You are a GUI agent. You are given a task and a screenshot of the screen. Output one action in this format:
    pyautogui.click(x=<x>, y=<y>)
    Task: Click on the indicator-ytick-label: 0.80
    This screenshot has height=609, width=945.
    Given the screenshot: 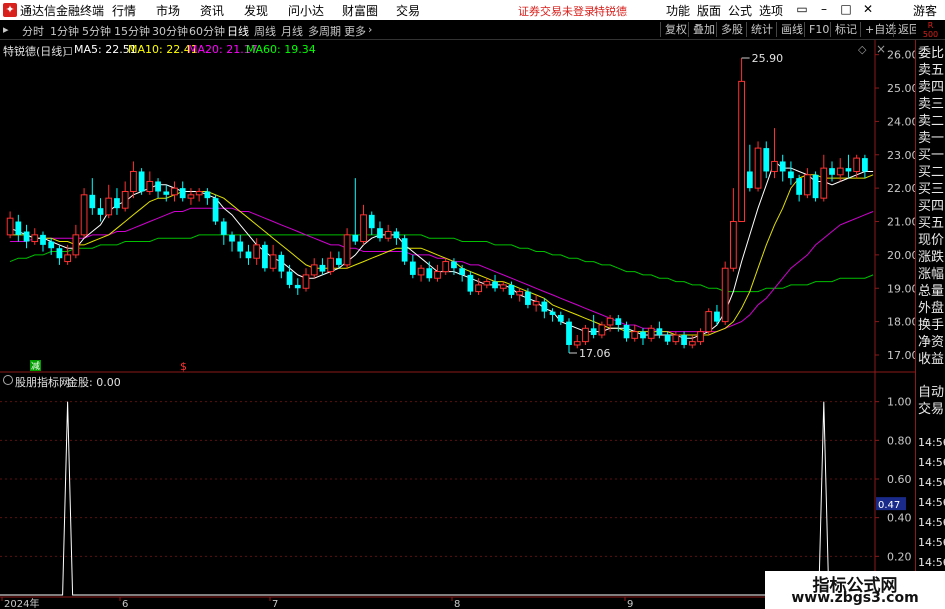 What is the action you would take?
    pyautogui.click(x=899, y=440)
    